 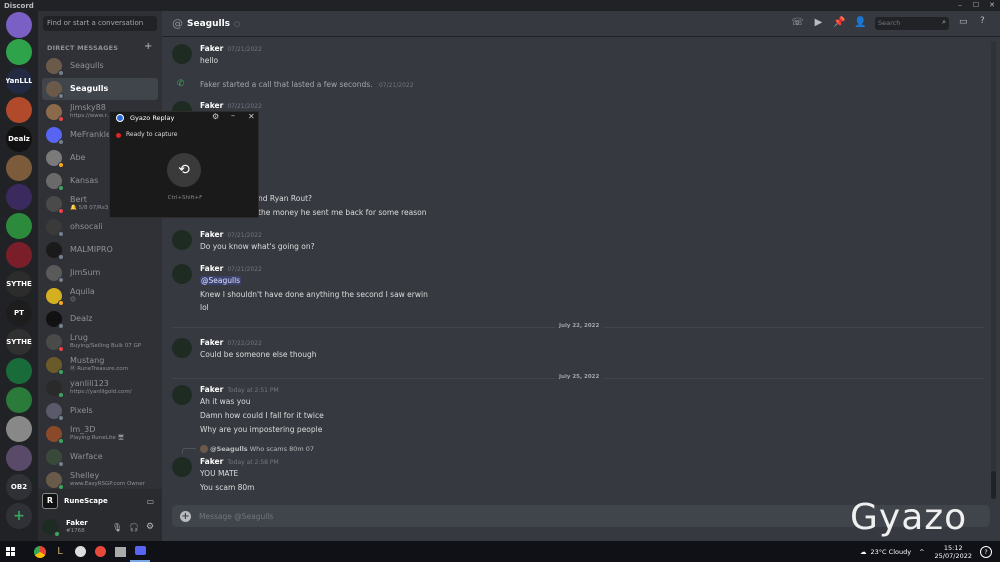 I want to click on create-dm-button: +, so click(x=148, y=46).